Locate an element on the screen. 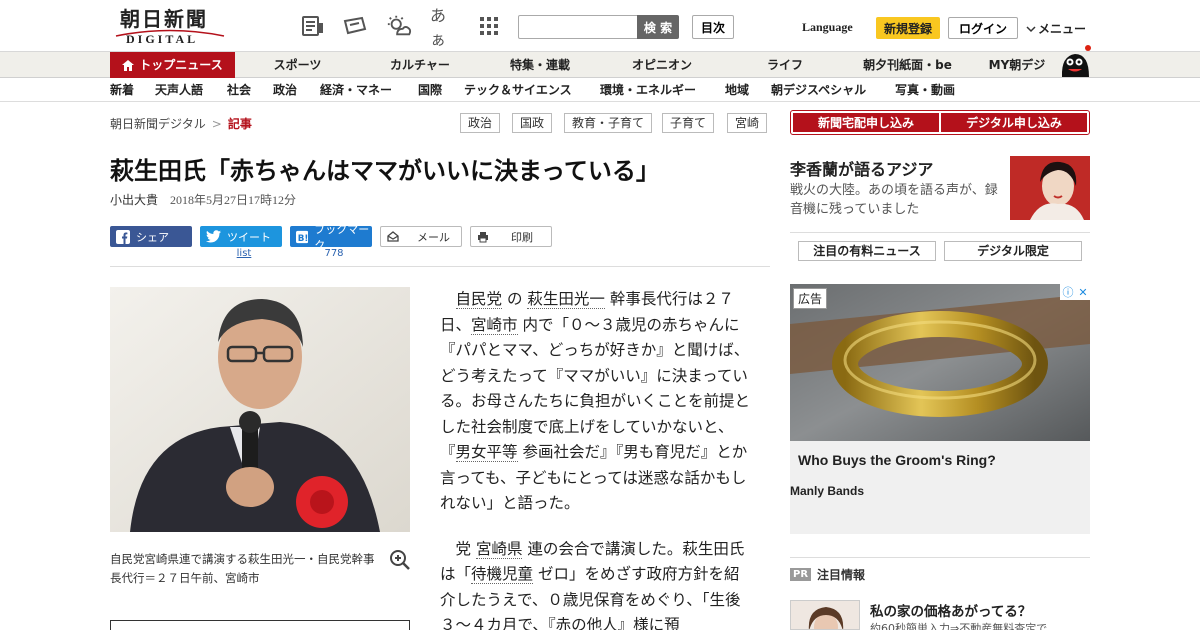 This screenshot has height=630, width=1200. photo-caption: 自民党宮崎県連で講演する萩生田光一・自民党幹事長代行＝２７日午前、宮崎市 is located at coordinates (242, 568).